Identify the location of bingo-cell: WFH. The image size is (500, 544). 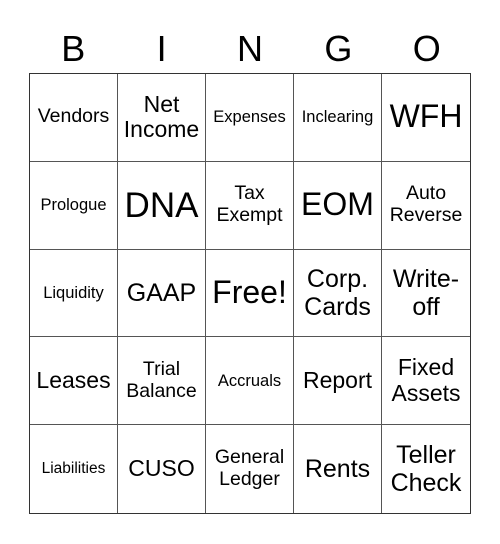
(426, 118).